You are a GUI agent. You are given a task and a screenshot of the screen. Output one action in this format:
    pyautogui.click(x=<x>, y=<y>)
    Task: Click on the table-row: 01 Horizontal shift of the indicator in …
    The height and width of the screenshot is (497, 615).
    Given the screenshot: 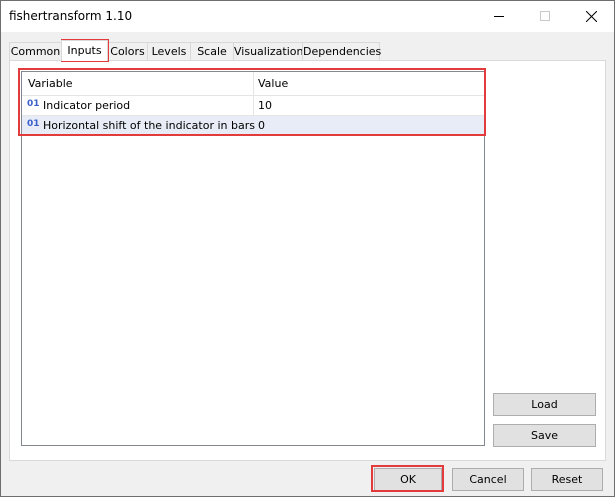 What is the action you would take?
    pyautogui.click(x=253, y=125)
    